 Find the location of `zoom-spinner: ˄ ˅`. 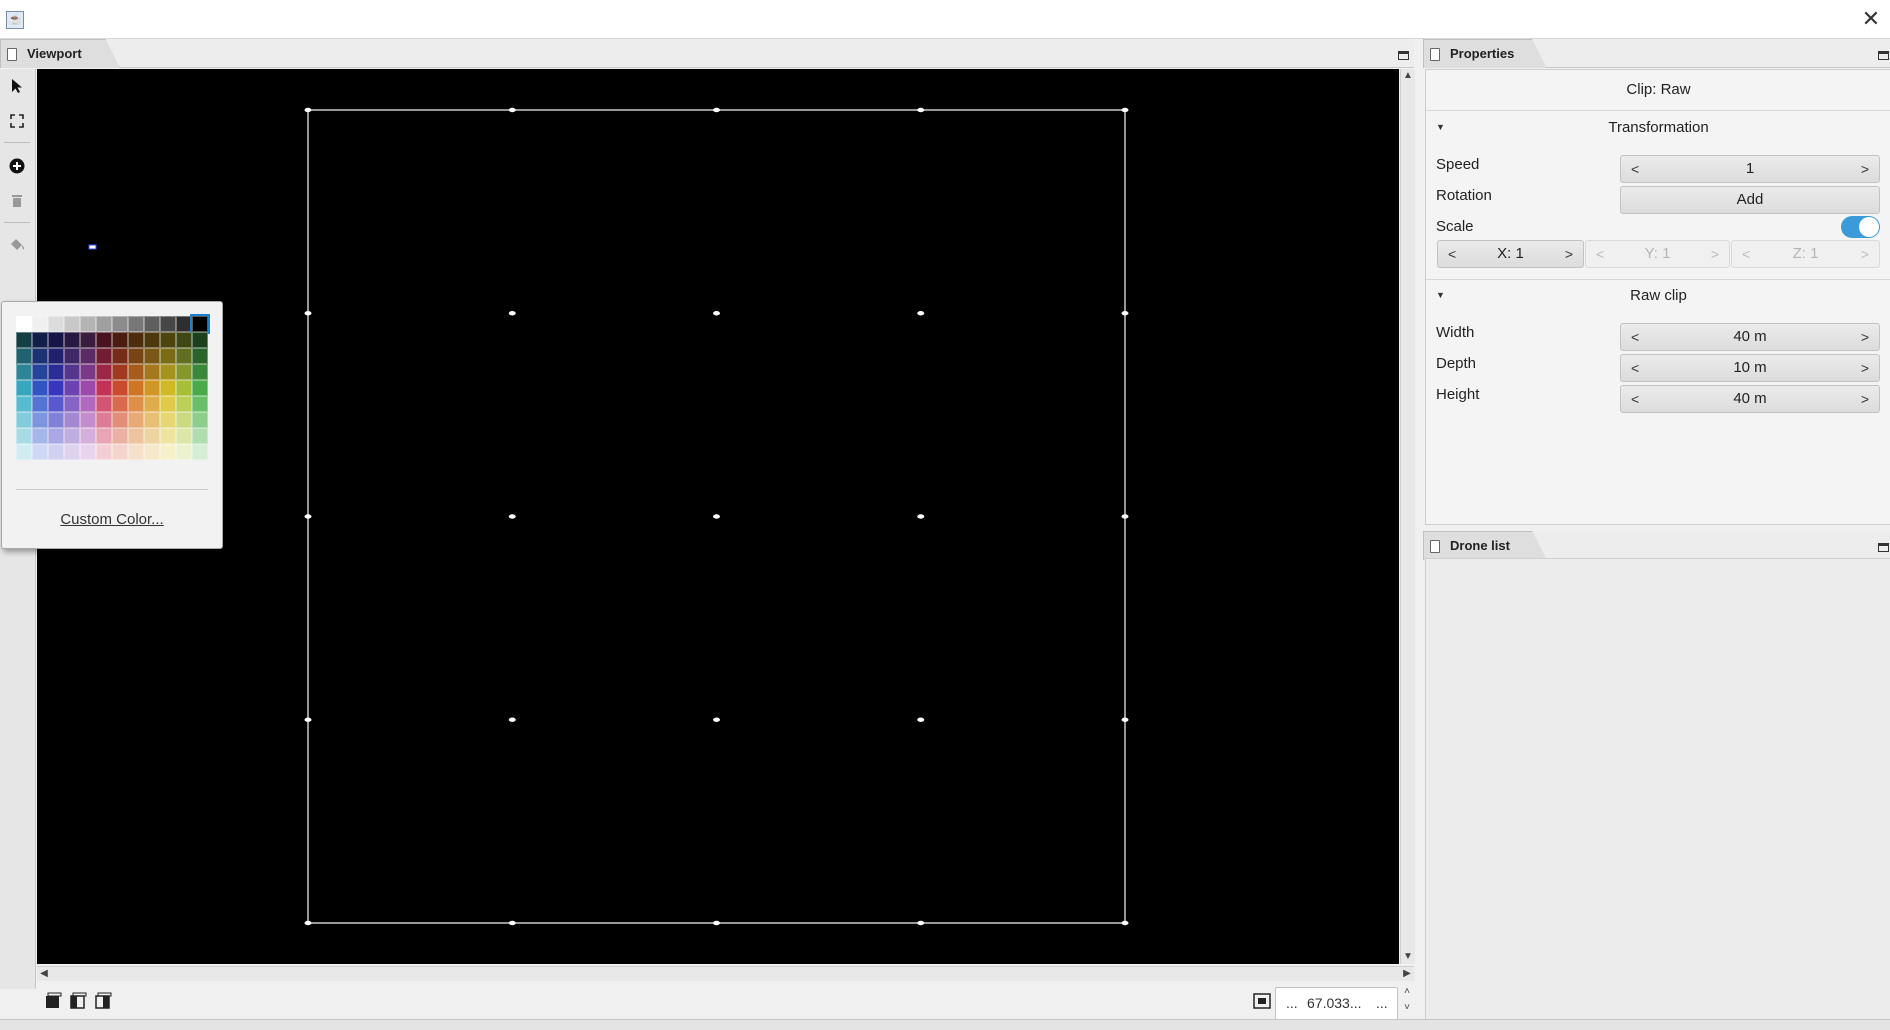

zoom-spinner: ˄ ˅ is located at coordinates (1407, 1002).